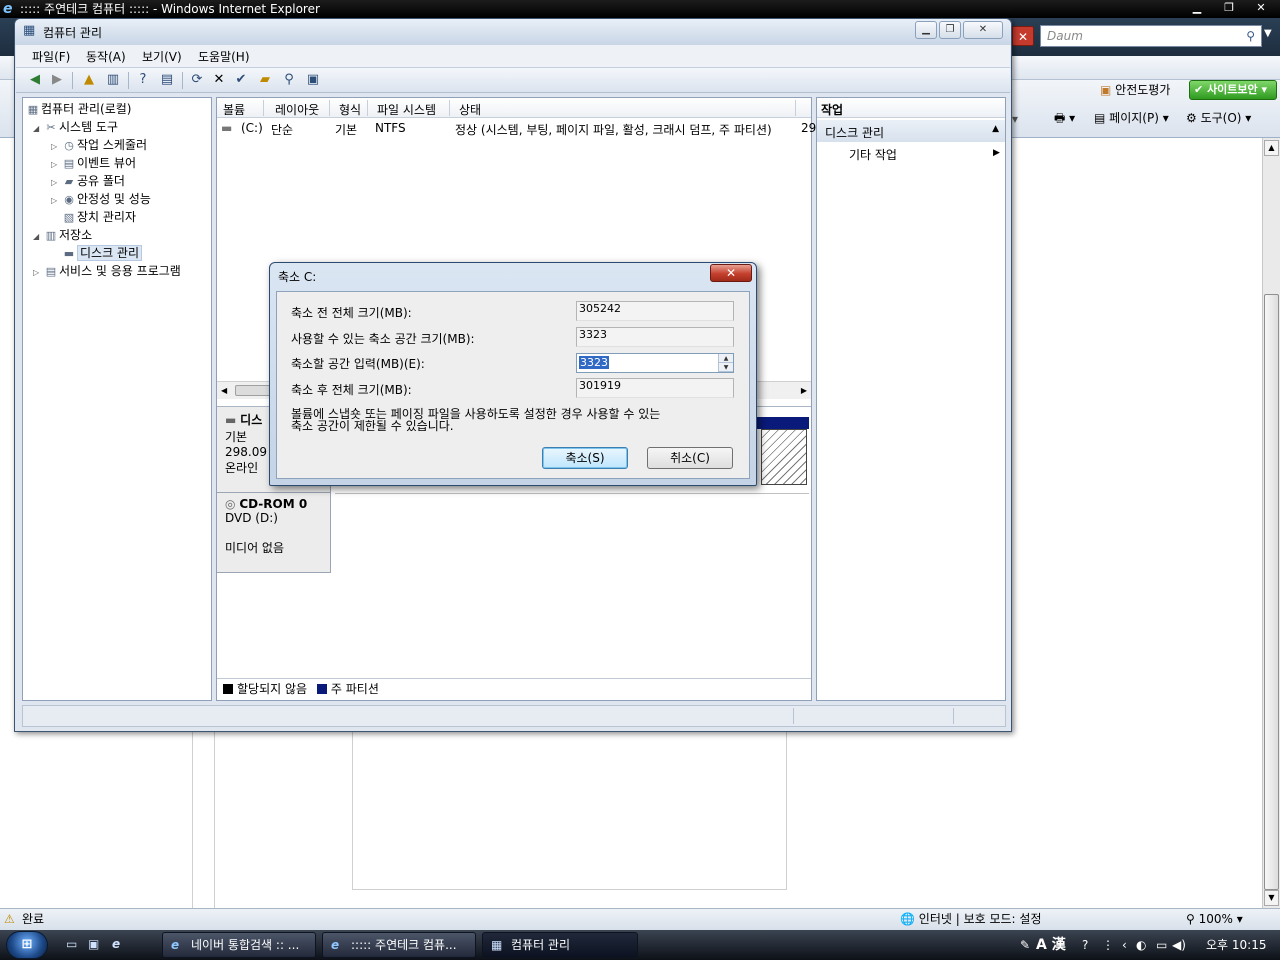 Image resolution: width=1280 pixels, height=960 pixels. I want to click on show-hide-tree-icon: ▥, so click(113, 80).